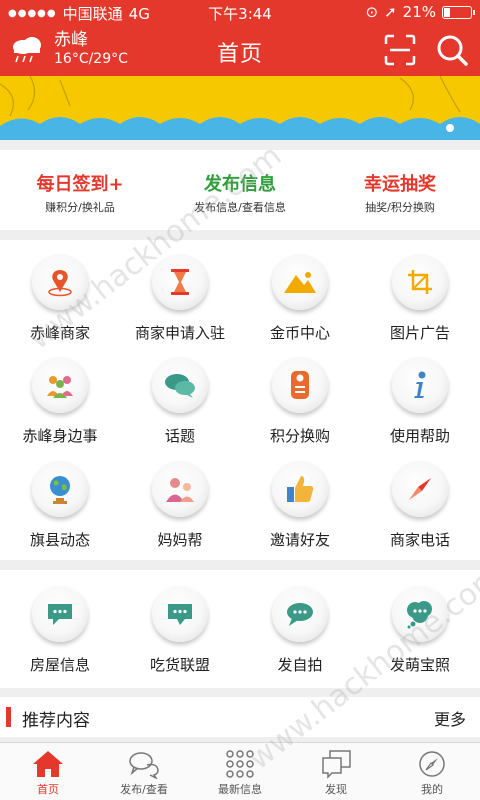 The height and width of the screenshot is (800, 480). What do you see at coordinates (240, 789) in the screenshot?
I see `tab-label: 最新信息` at bounding box center [240, 789].